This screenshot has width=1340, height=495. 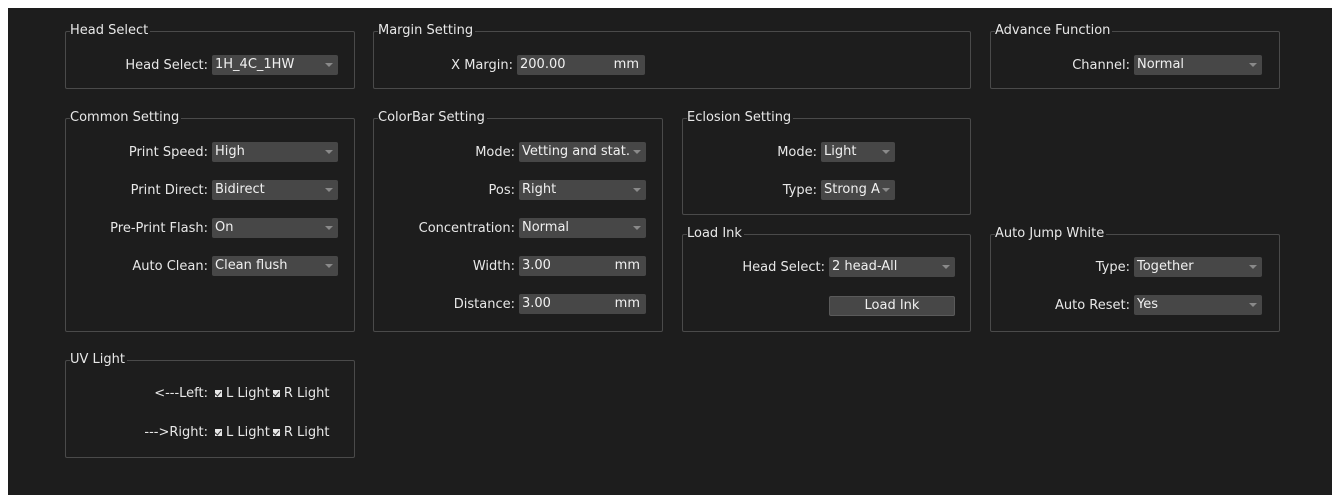 What do you see at coordinates (1198, 305) in the screenshot?
I see `auto-reset-dropdown: Yes` at bounding box center [1198, 305].